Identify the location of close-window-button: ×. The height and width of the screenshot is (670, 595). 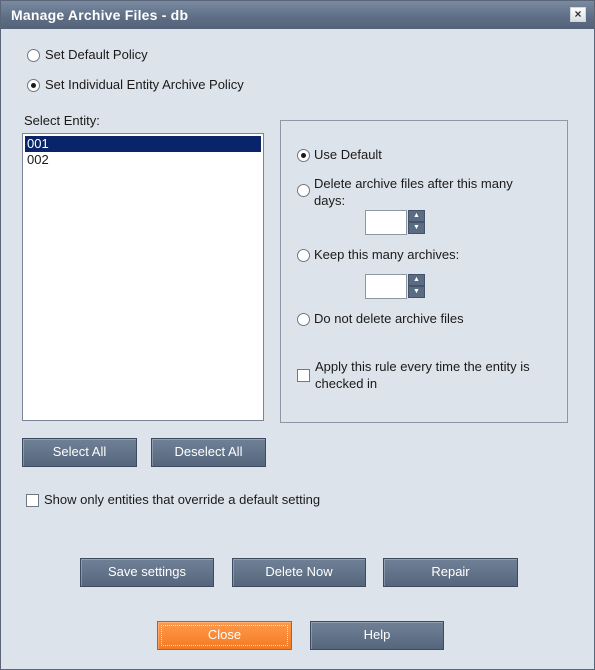
(578, 14).